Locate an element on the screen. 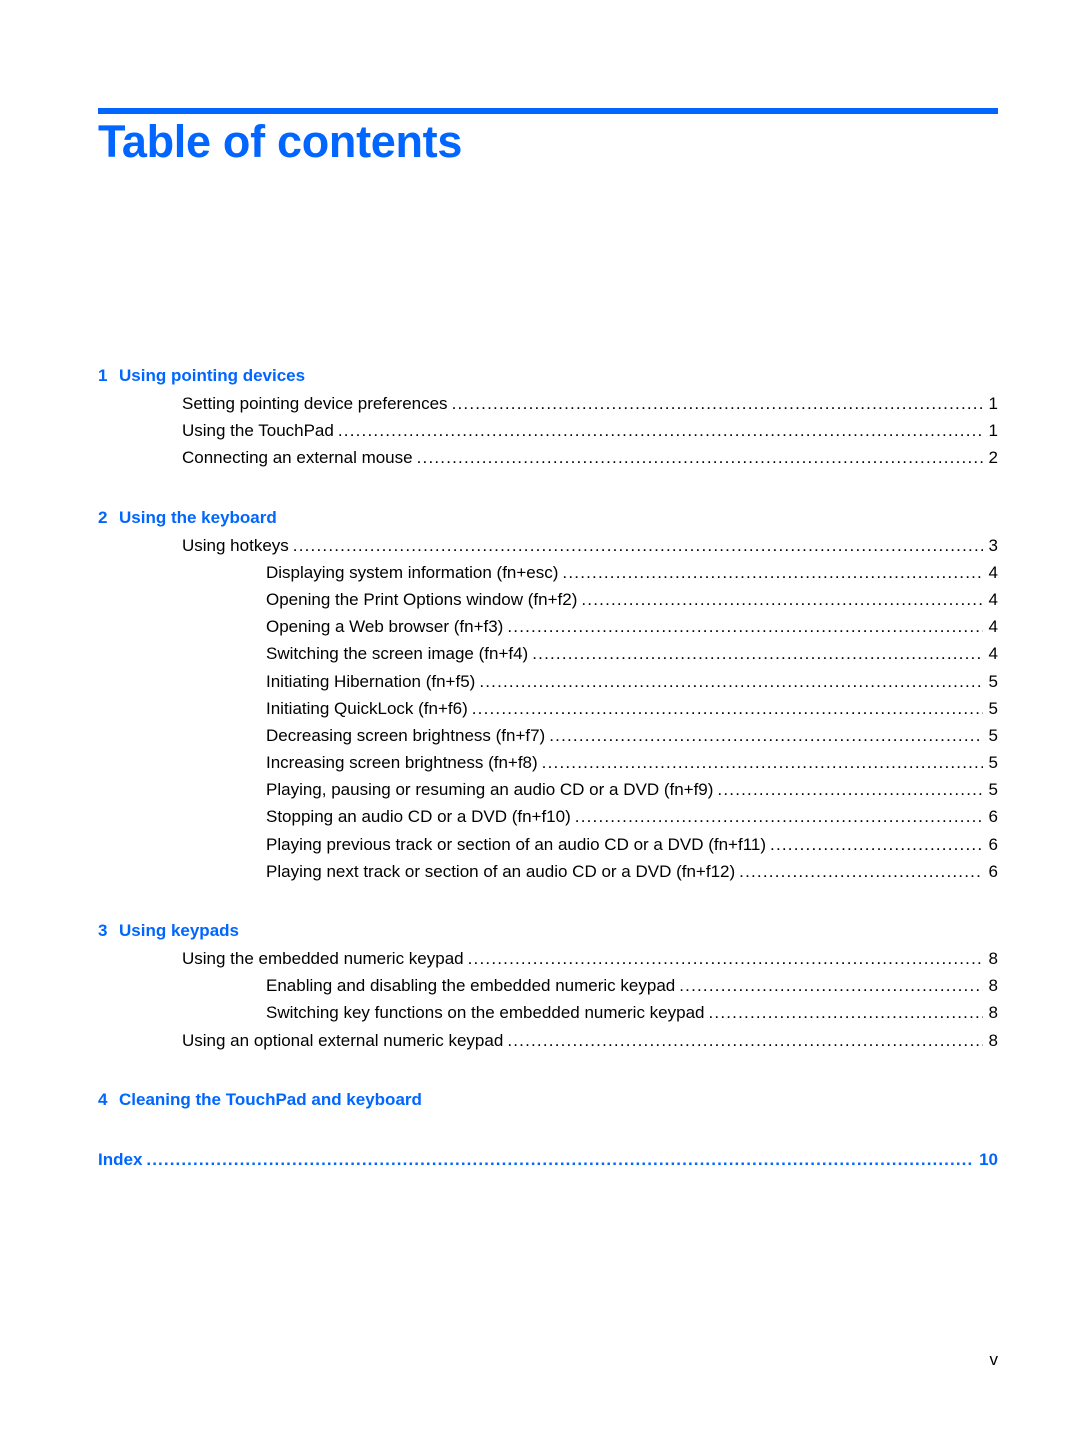 The image size is (1080, 1437). entry-label: Using hotkeys is located at coordinates (235, 545).